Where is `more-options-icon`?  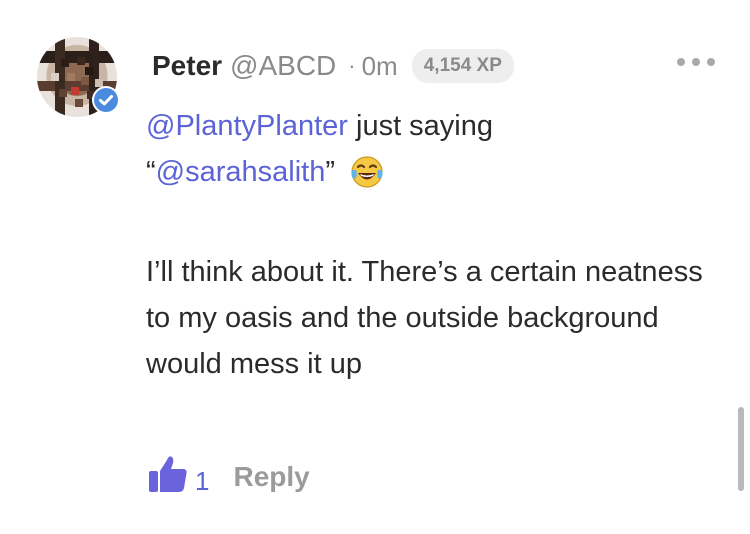 more-options-icon is located at coordinates (696, 62).